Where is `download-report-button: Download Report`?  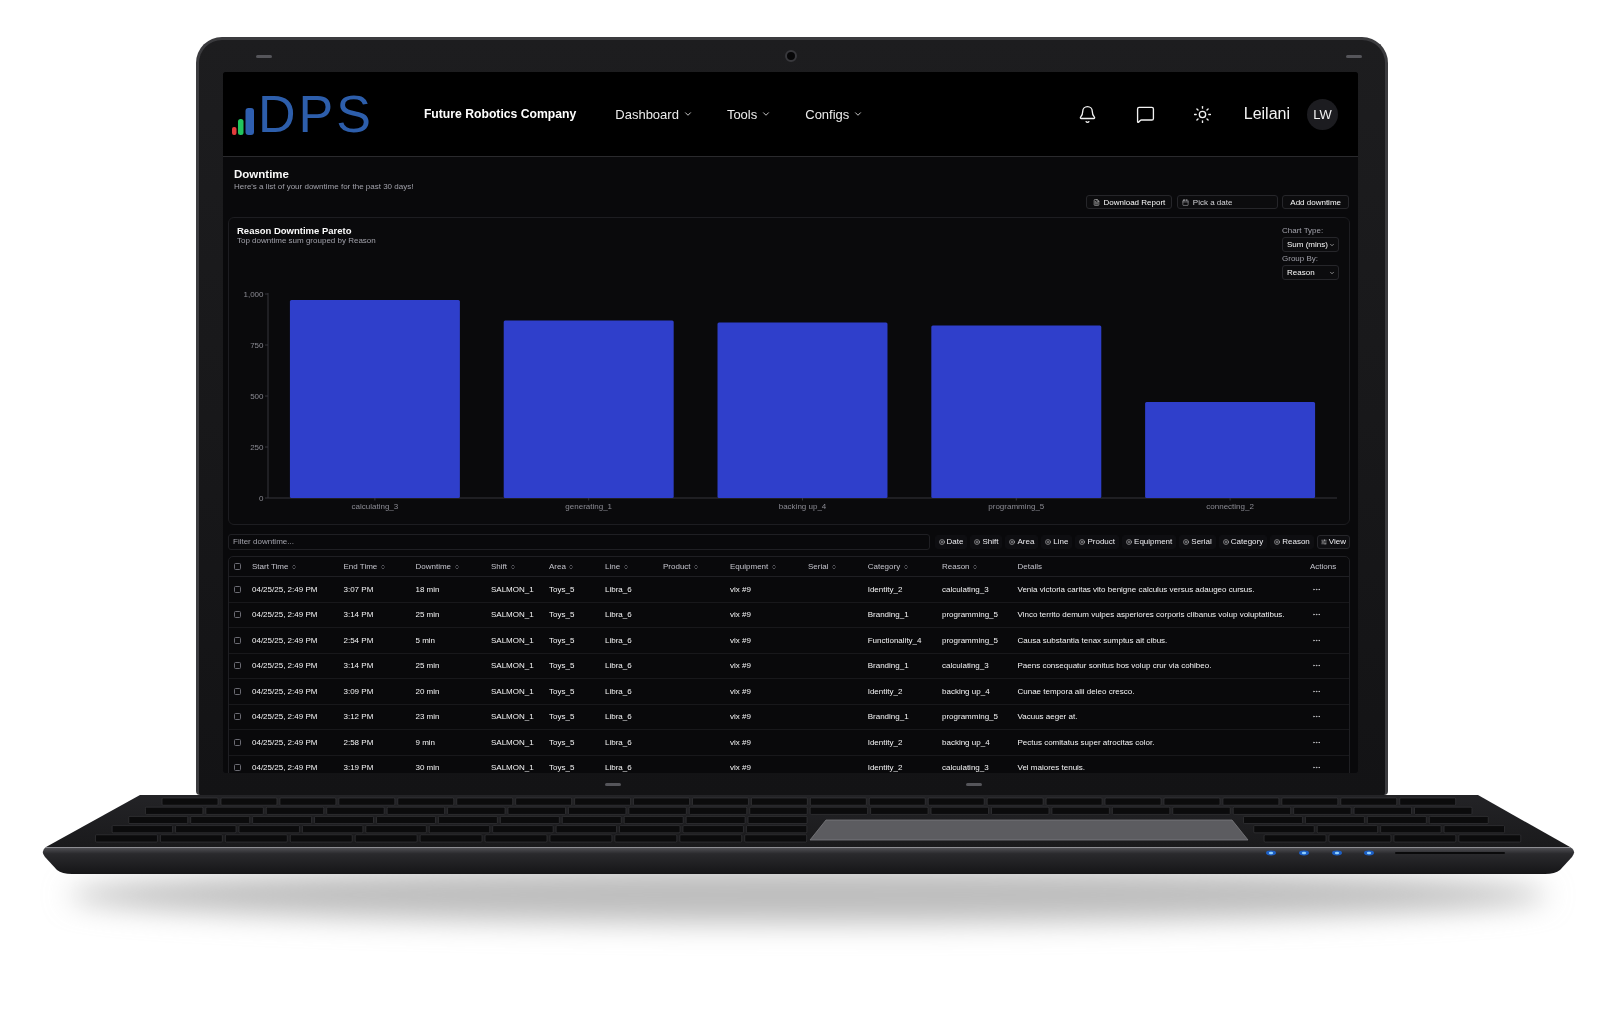 download-report-button: Download Report is located at coordinates (1129, 202).